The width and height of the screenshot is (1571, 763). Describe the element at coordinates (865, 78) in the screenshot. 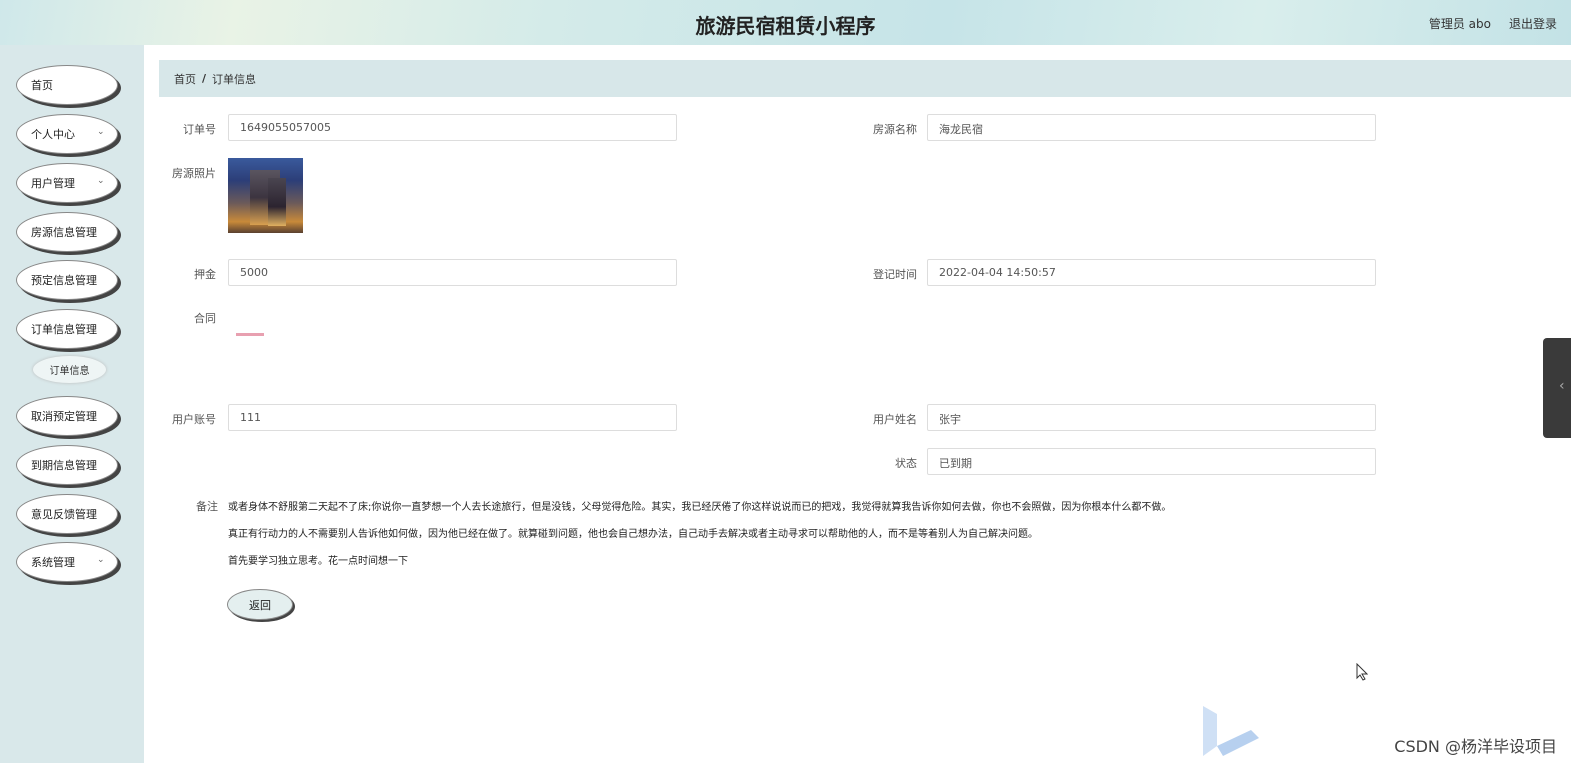

I see `breadcrumb: 首页 / 订单信息` at that location.